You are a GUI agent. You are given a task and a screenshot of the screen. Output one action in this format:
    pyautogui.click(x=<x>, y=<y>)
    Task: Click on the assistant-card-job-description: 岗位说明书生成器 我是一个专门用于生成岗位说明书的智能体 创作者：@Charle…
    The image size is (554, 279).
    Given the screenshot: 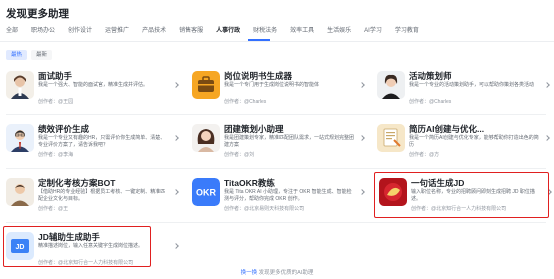 What is the action you would take?
    pyautogui.click(x=279, y=93)
    